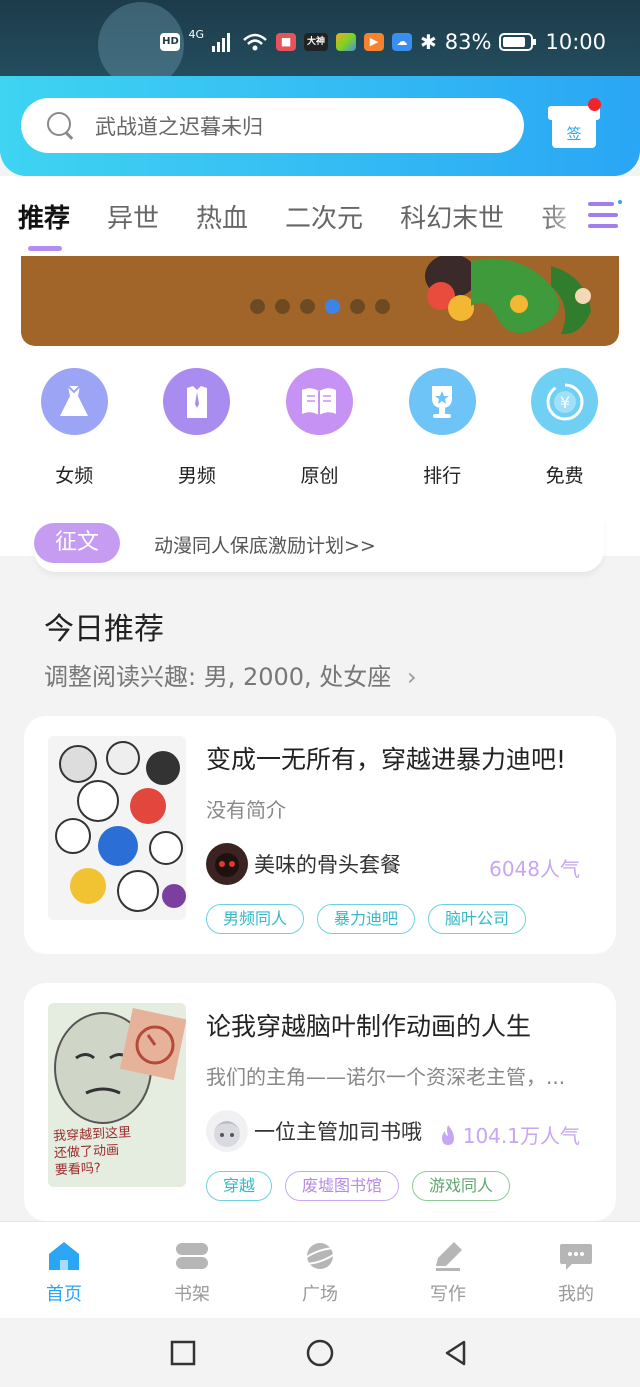  I want to click on category-free: ¥ 免费, so click(564, 428).